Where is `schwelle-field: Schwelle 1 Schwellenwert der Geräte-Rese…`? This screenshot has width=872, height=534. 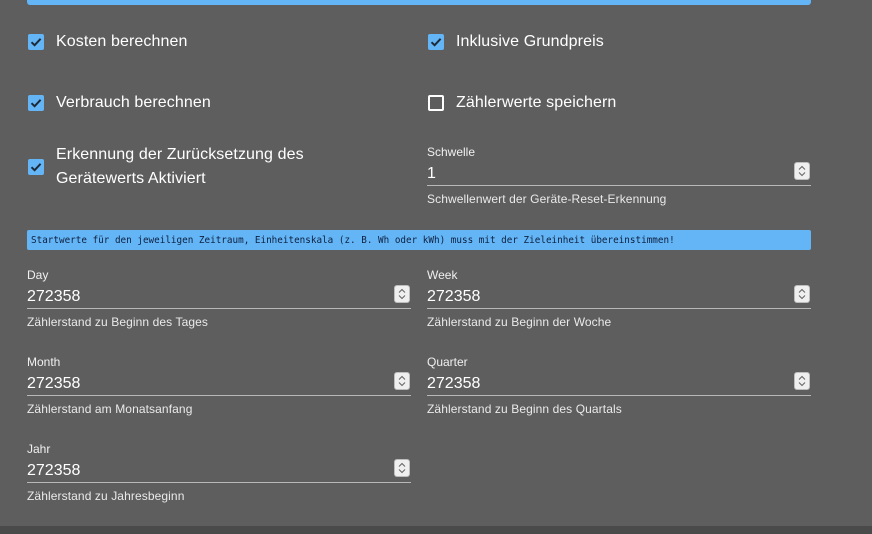
schwelle-field: Schwelle 1 Schwellenwert der Geräte-Rese… is located at coordinates (619, 180).